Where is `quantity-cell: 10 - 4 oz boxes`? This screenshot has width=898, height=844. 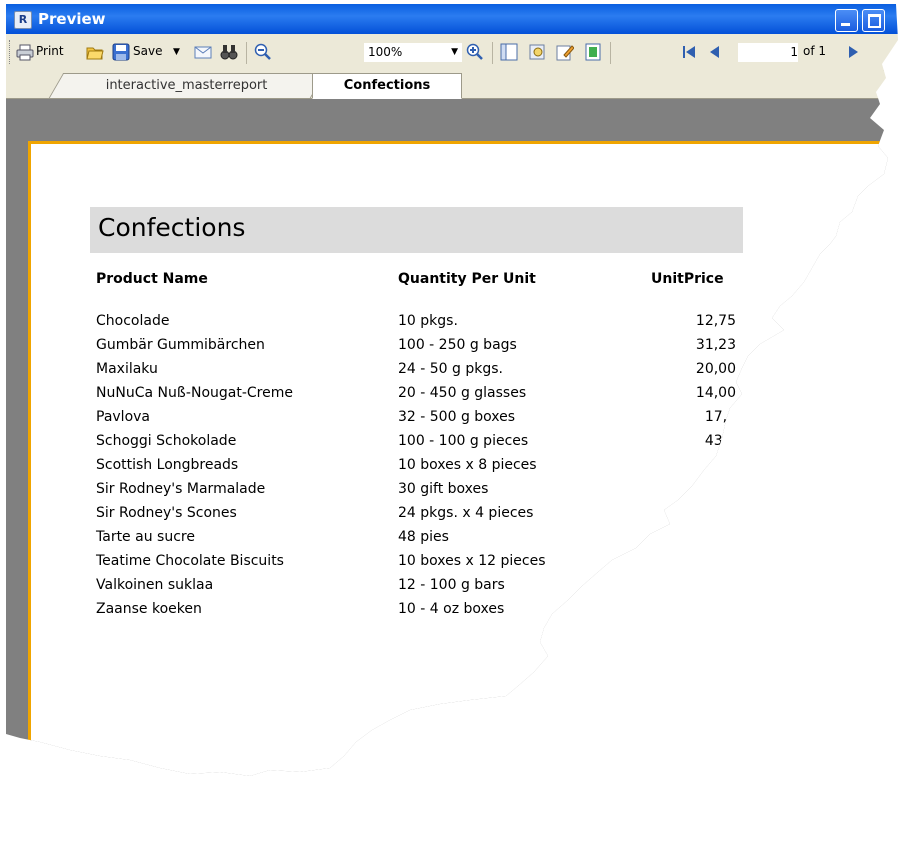 quantity-cell: 10 - 4 oz boxes is located at coordinates (451, 609).